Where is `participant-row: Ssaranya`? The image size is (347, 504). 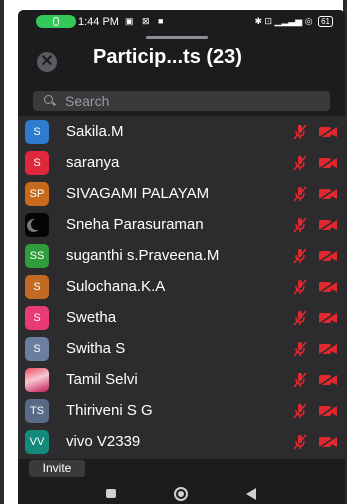 participant-row: Ssaranya is located at coordinates (181, 162).